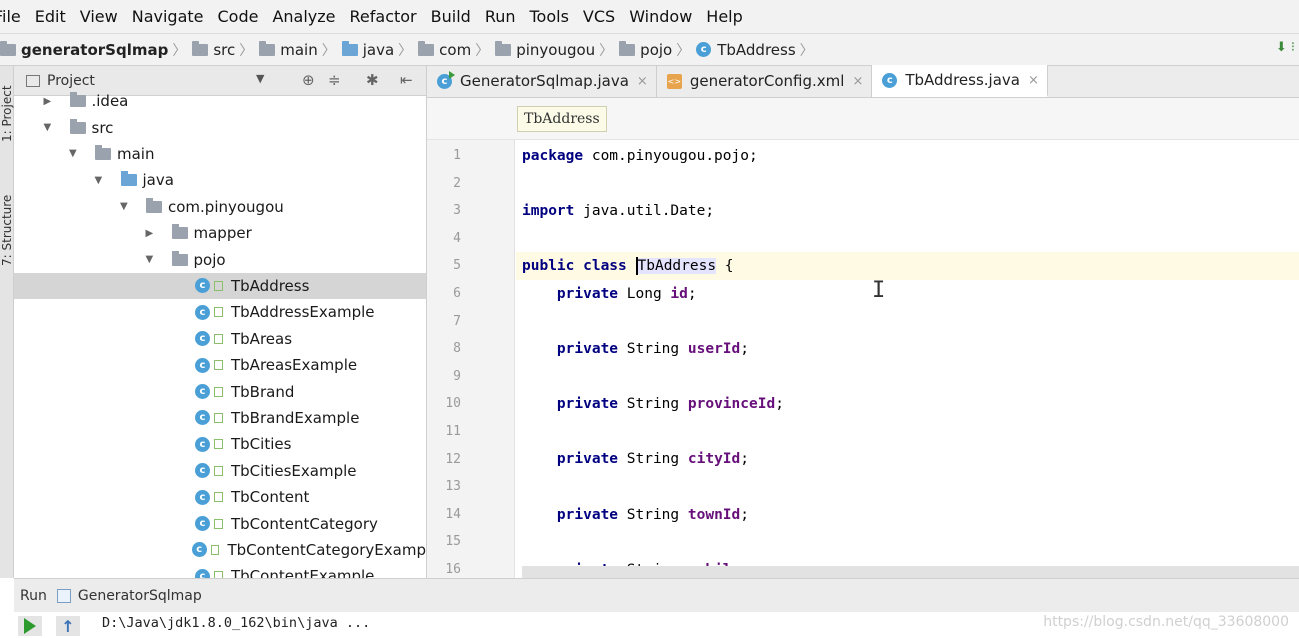 This screenshot has width=1299, height=638. I want to click on nav-crumb-com: com 〉, so click(456, 50).